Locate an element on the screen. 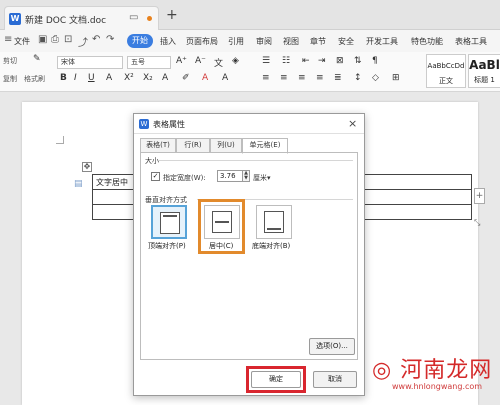 The height and width of the screenshot is (405, 500). italic-icon: I is located at coordinates (75, 78).